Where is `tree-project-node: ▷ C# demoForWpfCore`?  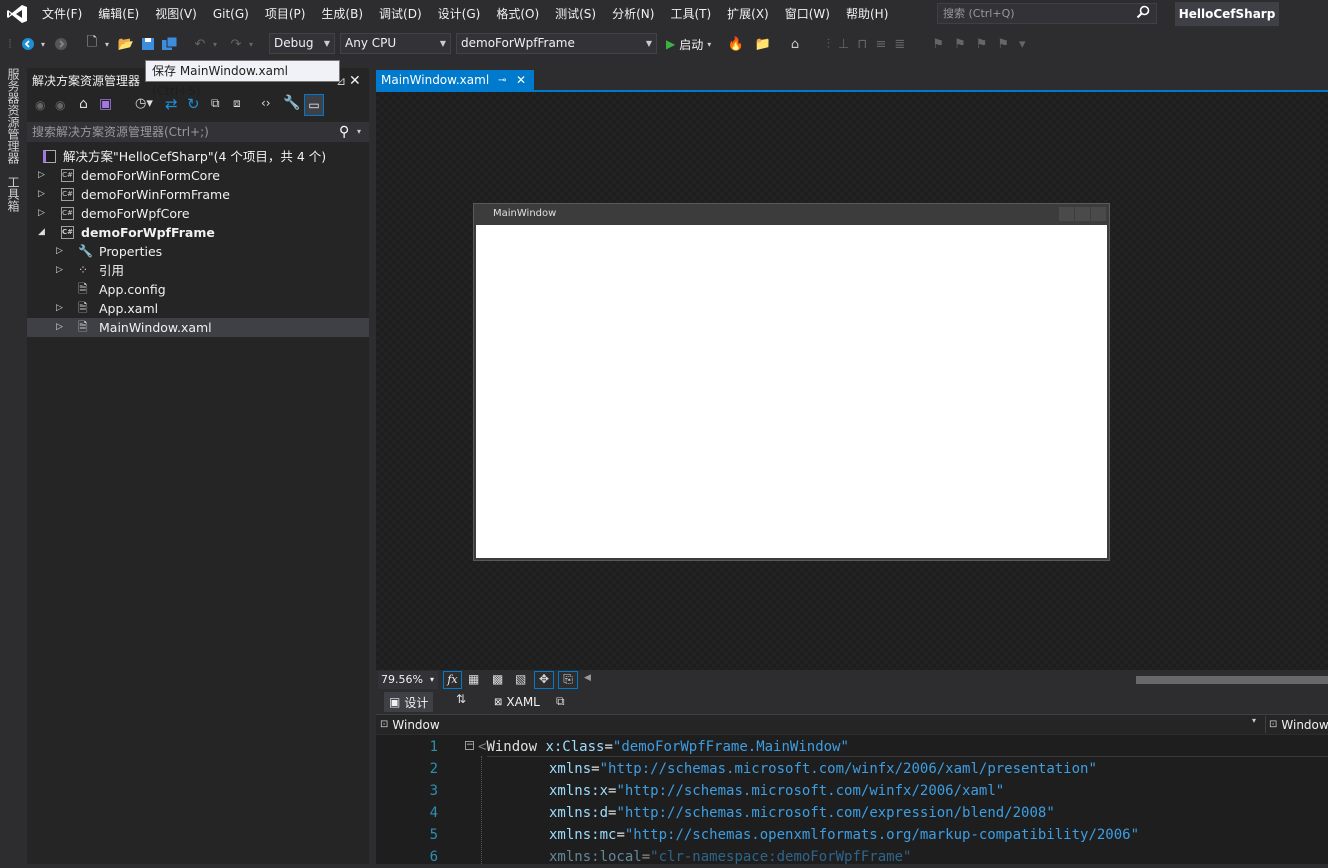
tree-project-node: ▷ C# demoForWpfCore is located at coordinates (198, 213).